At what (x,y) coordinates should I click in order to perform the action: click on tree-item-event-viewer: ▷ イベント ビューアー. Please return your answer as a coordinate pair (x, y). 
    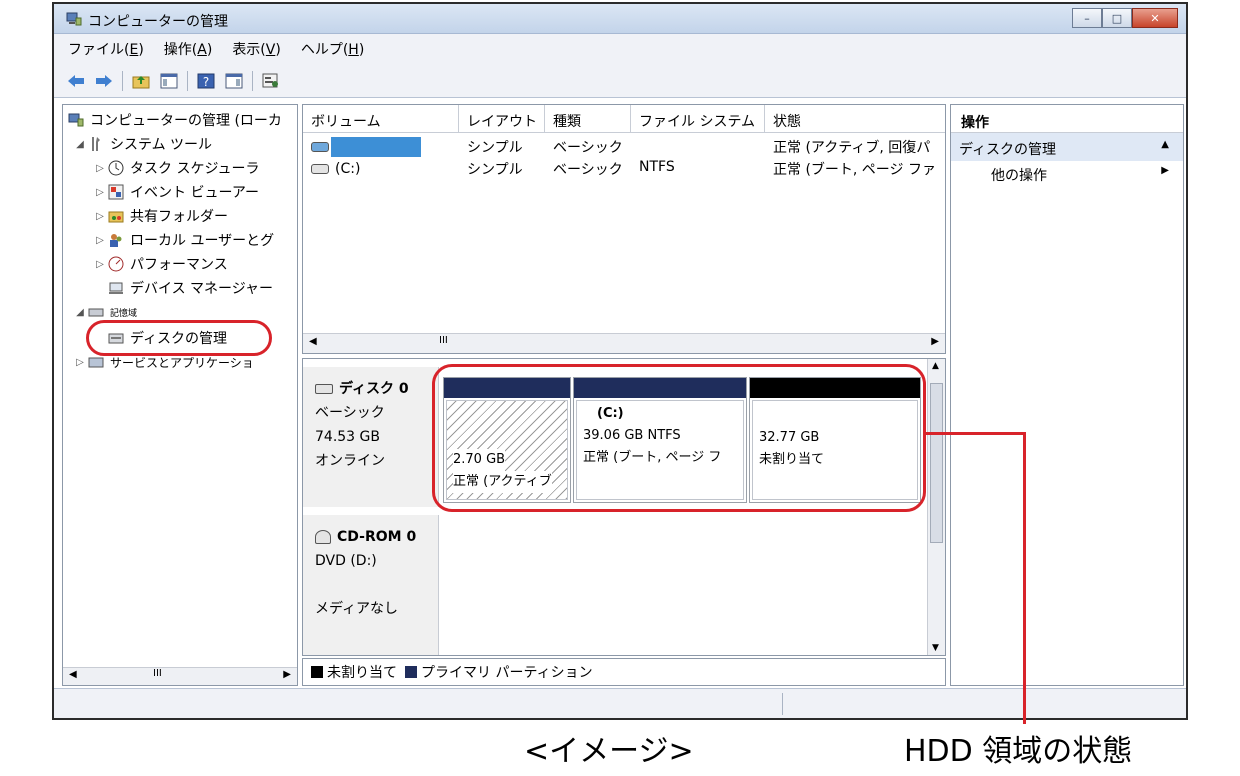
    Looking at the image, I should click on (176, 192).